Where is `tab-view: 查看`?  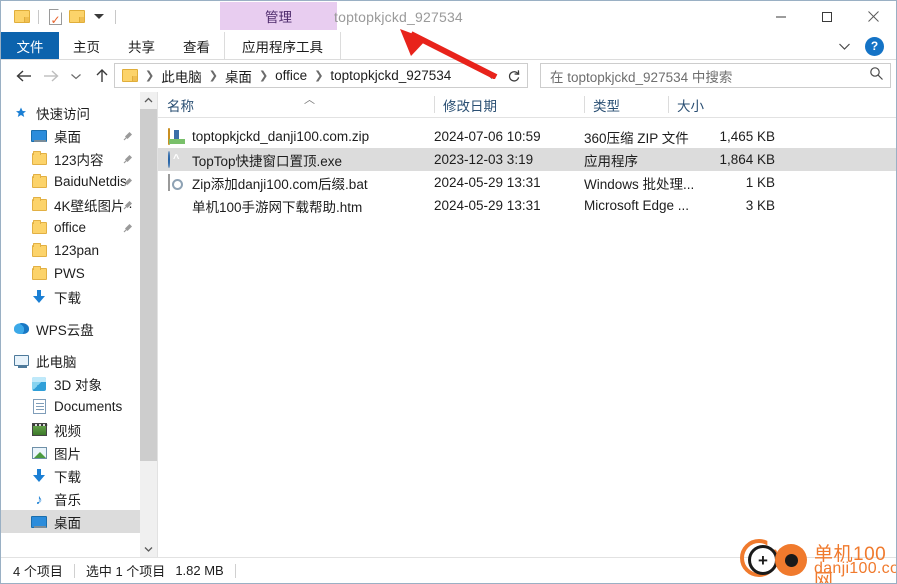
tab-view: 查看 is located at coordinates (196, 46).